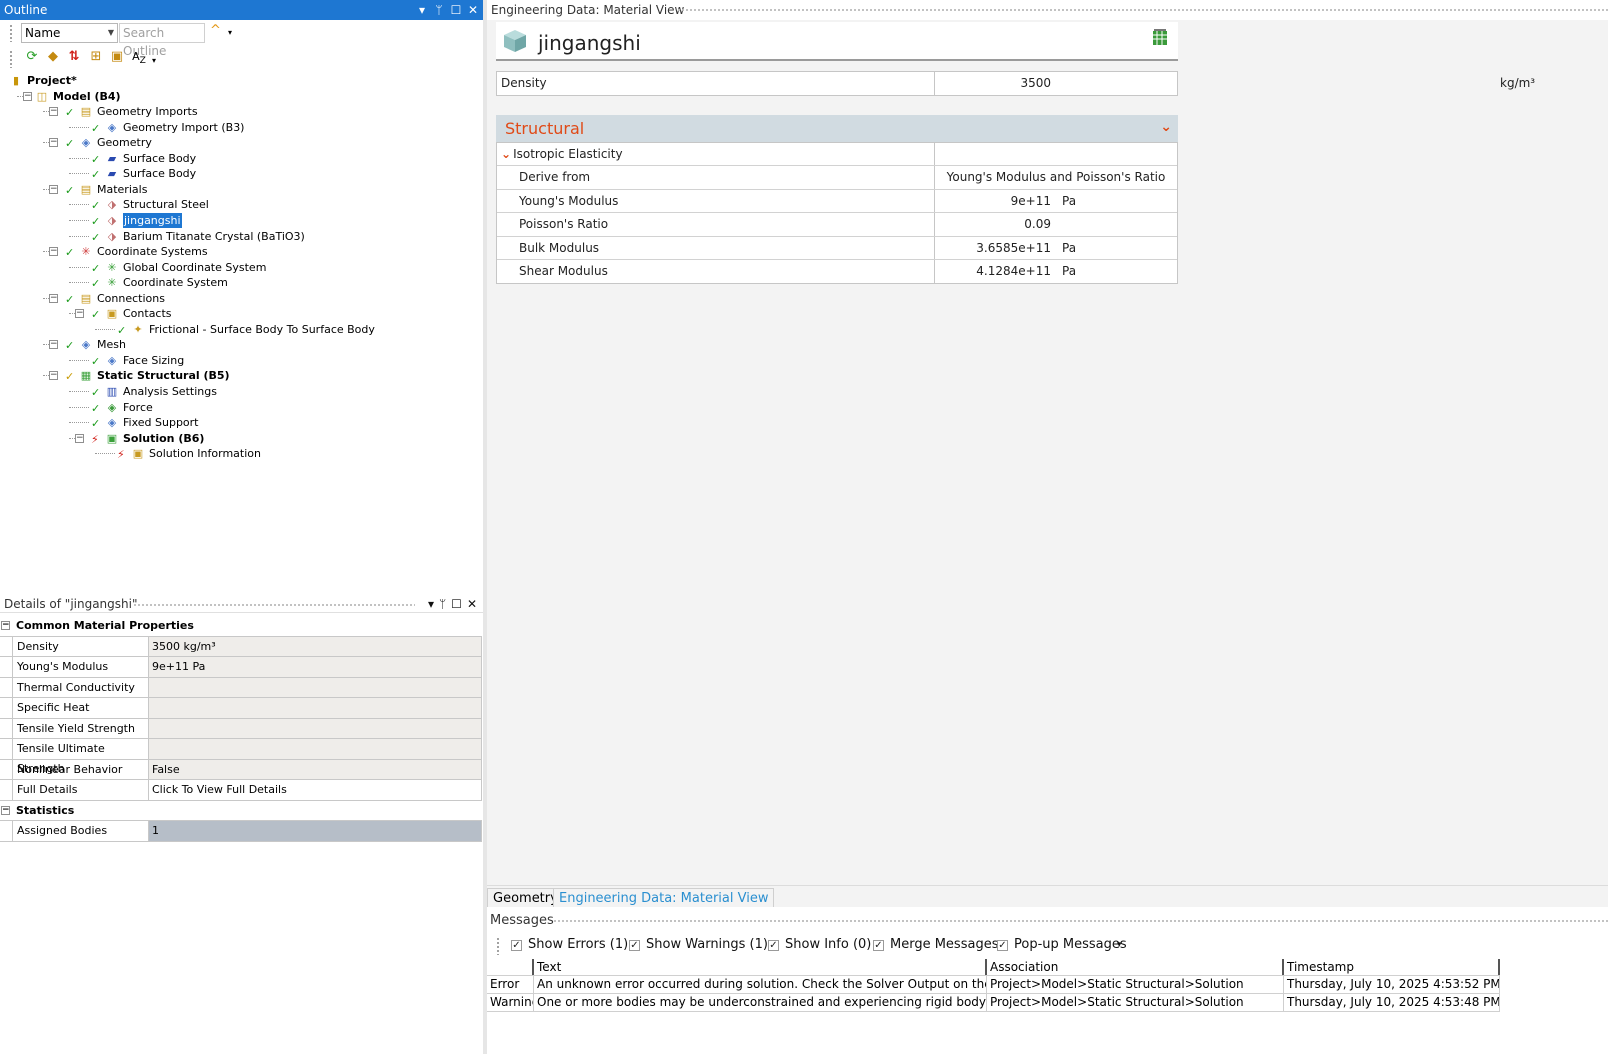 This screenshot has height=1054, width=1608. What do you see at coordinates (194, 267) in the screenshot?
I see `tree-node-label: Global Coordinate System` at bounding box center [194, 267].